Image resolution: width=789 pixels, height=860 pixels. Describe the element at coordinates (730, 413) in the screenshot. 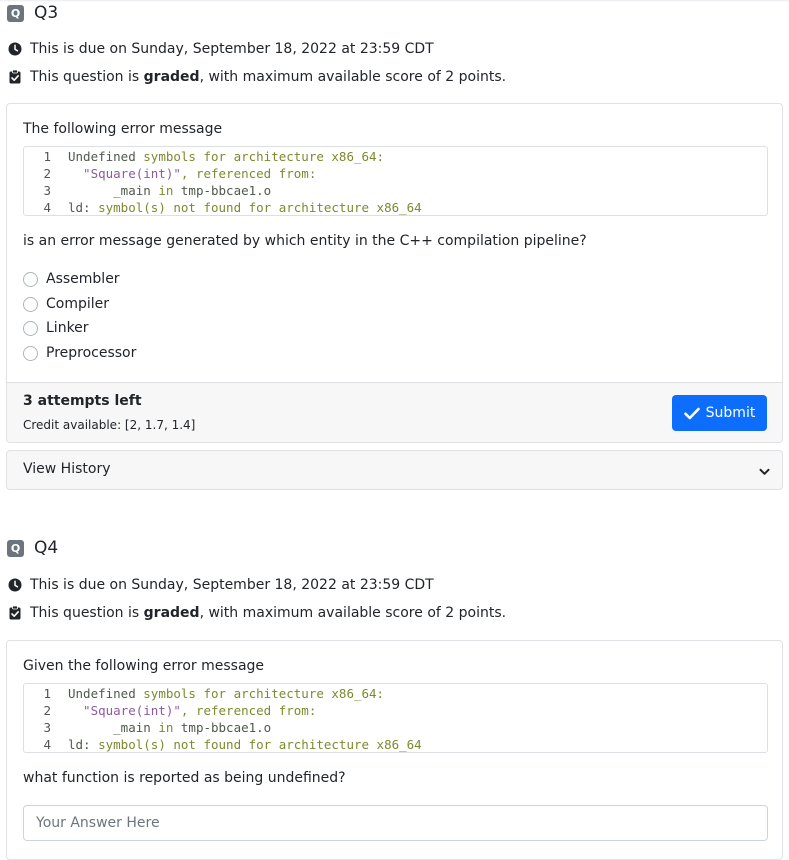

I see `submit-label: Submit` at that location.